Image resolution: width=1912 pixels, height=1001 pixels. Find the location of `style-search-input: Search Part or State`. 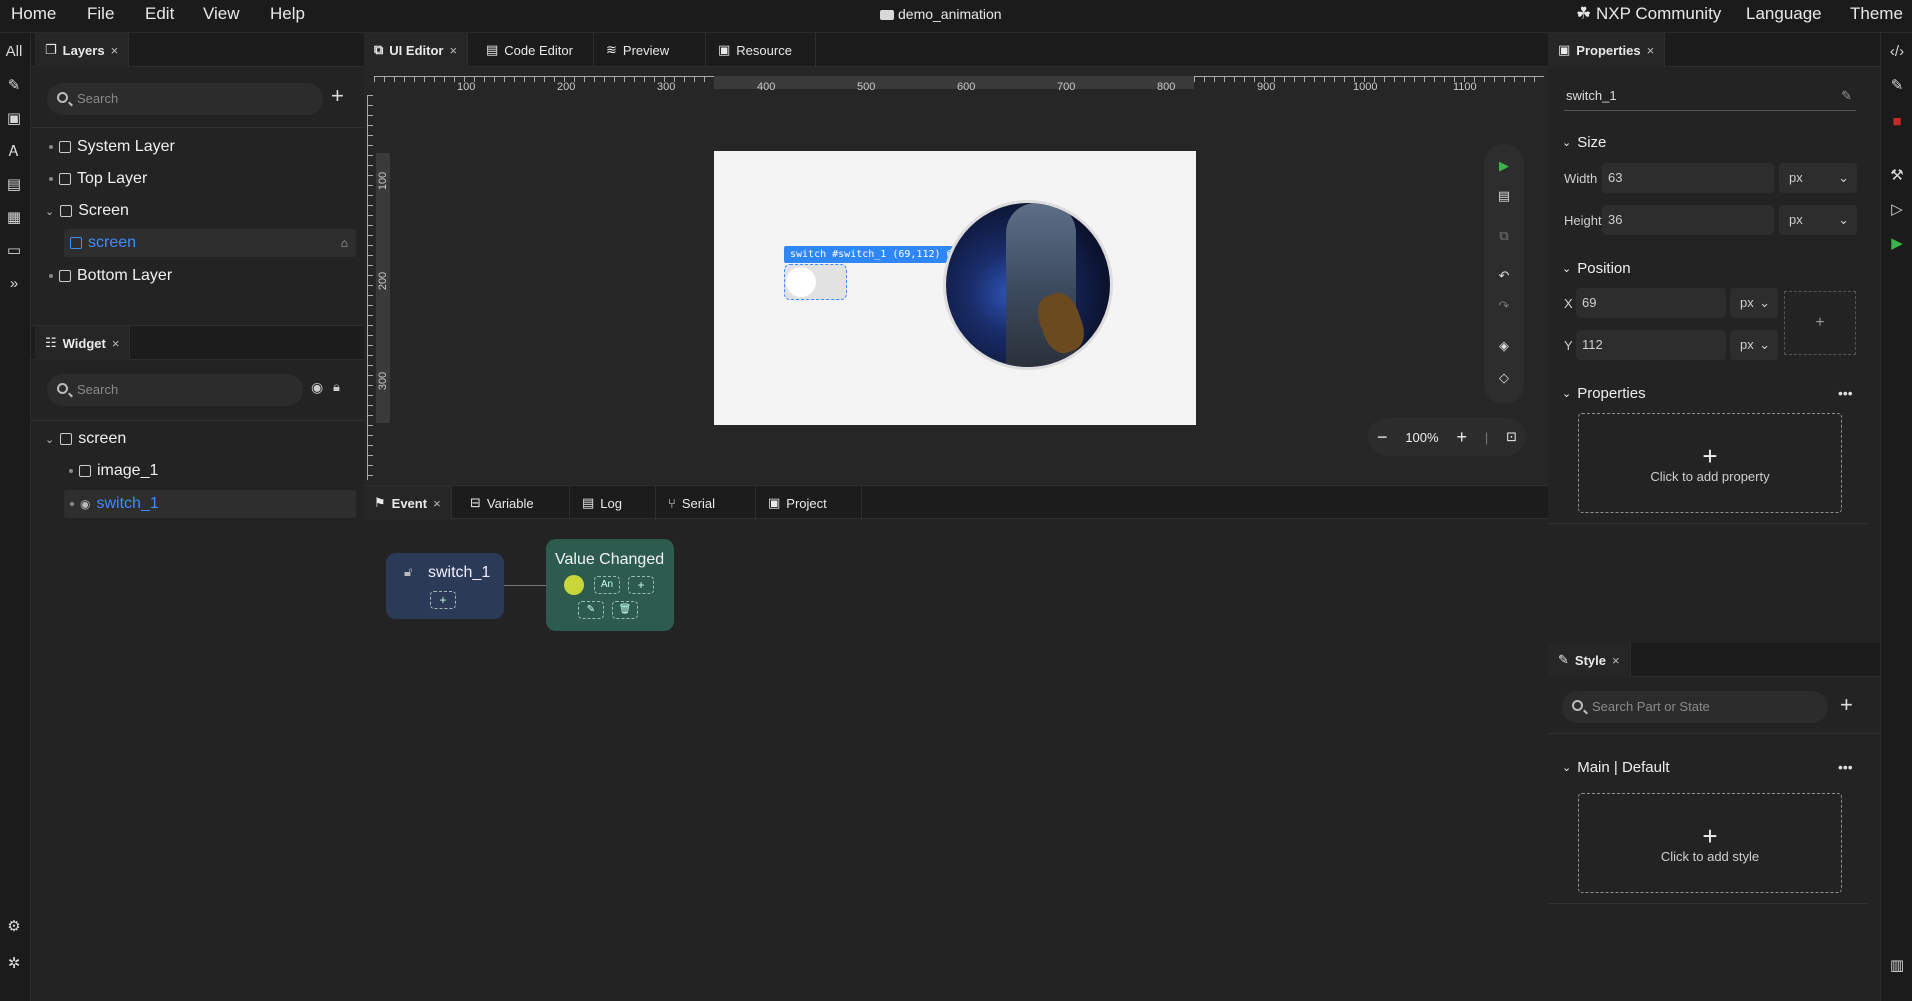

style-search-input: Search Part or State is located at coordinates (1695, 707).